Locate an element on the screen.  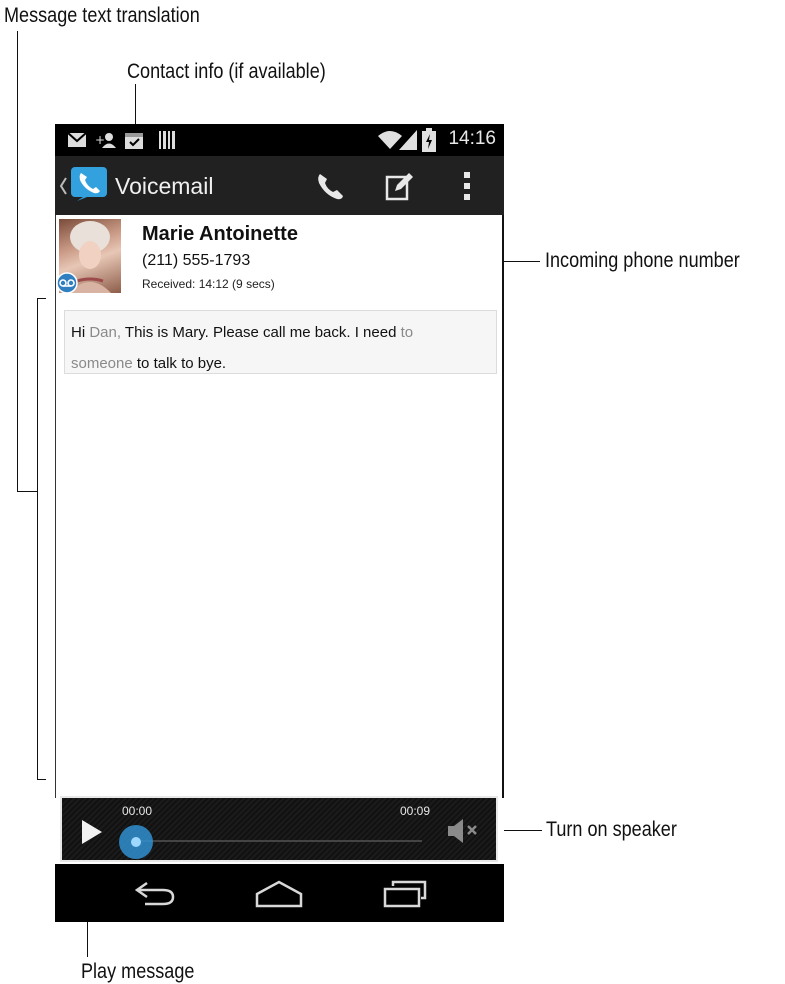
edit-icon is located at coordinates (400, 188).